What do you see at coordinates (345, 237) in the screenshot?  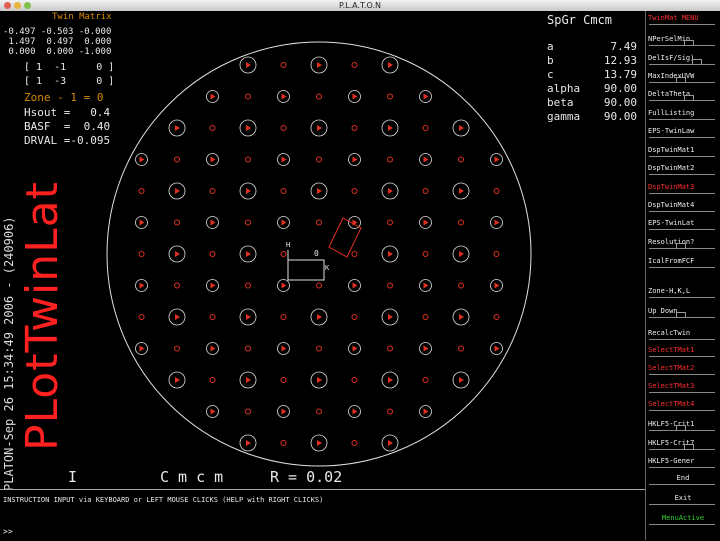 I see `twin-cell-box` at bounding box center [345, 237].